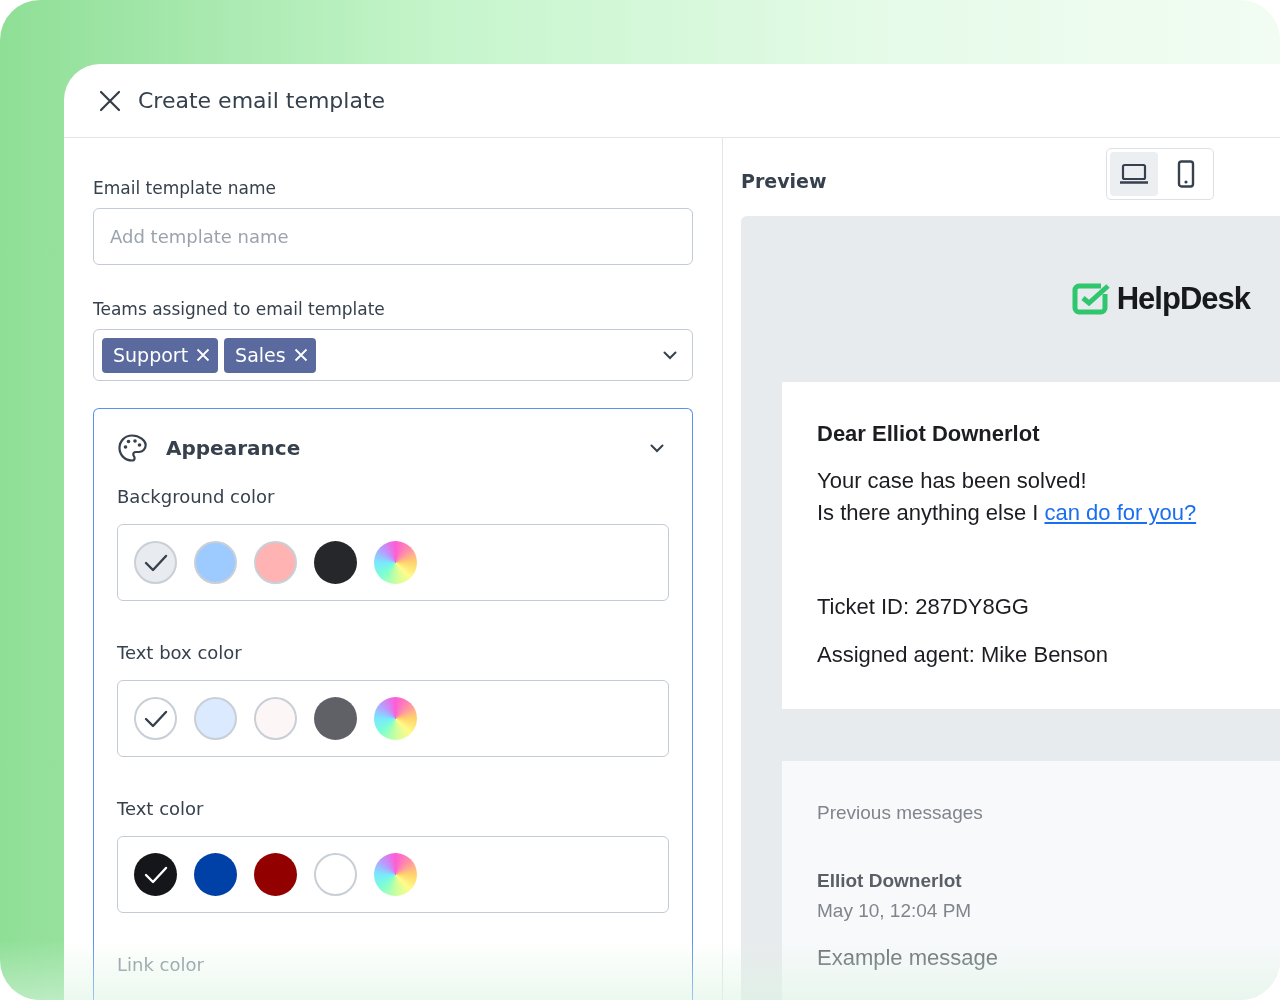 This screenshot has width=1280, height=1000. I want to click on color-group-label: Link color, so click(161, 965).